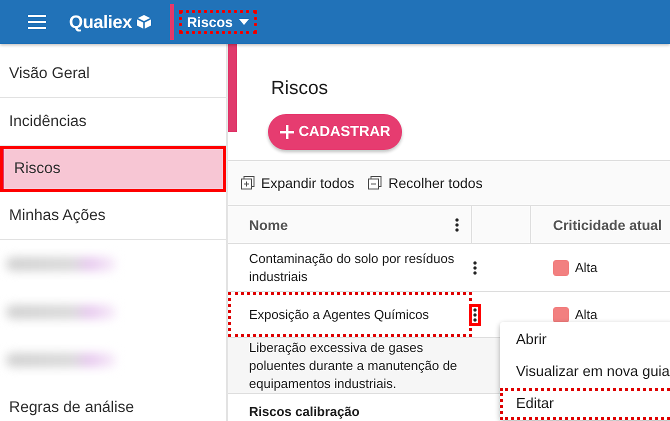 This screenshot has height=421, width=670. What do you see at coordinates (100, 22) in the screenshot?
I see `logo-text: Qualiex` at bounding box center [100, 22].